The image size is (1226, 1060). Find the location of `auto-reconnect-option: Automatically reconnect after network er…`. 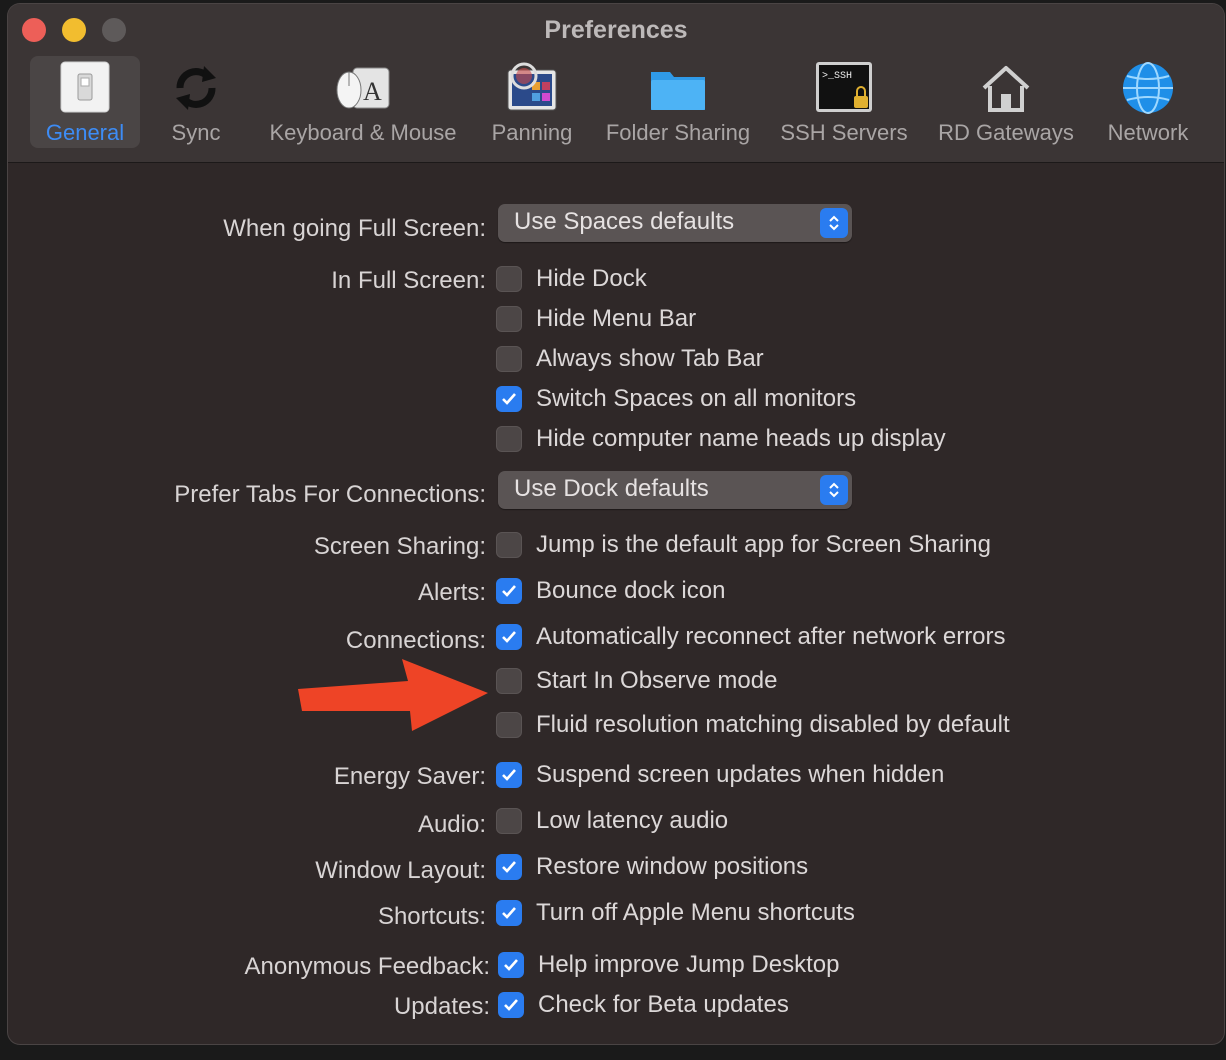

auto-reconnect-option: Automatically reconnect after network er… is located at coordinates (751, 637).